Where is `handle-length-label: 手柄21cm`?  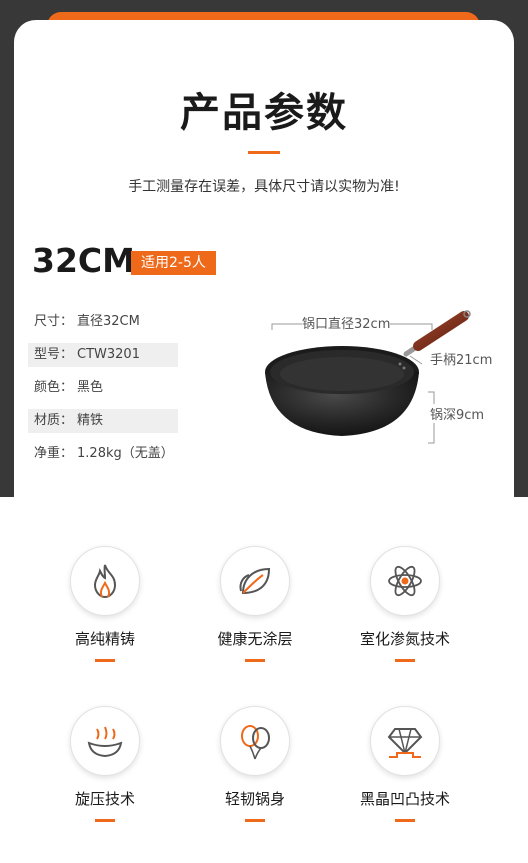 handle-length-label: 手柄21cm is located at coordinates (461, 358).